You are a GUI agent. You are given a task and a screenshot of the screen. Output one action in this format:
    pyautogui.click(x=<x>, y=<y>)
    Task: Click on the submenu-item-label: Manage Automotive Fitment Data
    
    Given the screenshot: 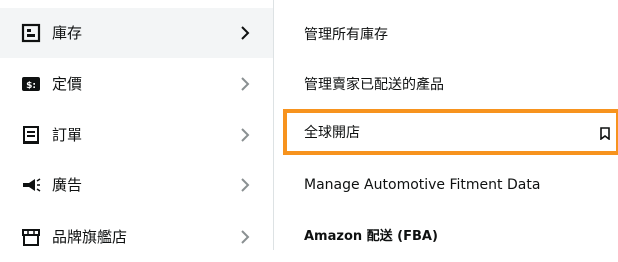 What is the action you would take?
    pyautogui.click(x=422, y=185)
    